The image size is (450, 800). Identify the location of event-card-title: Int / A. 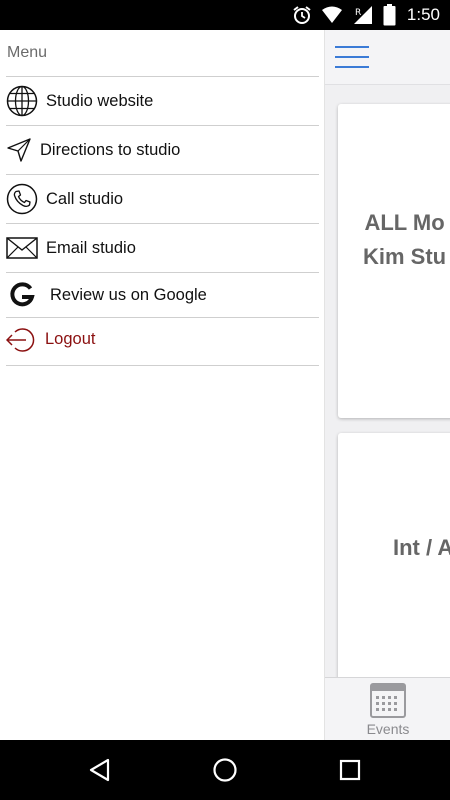
(421, 547).